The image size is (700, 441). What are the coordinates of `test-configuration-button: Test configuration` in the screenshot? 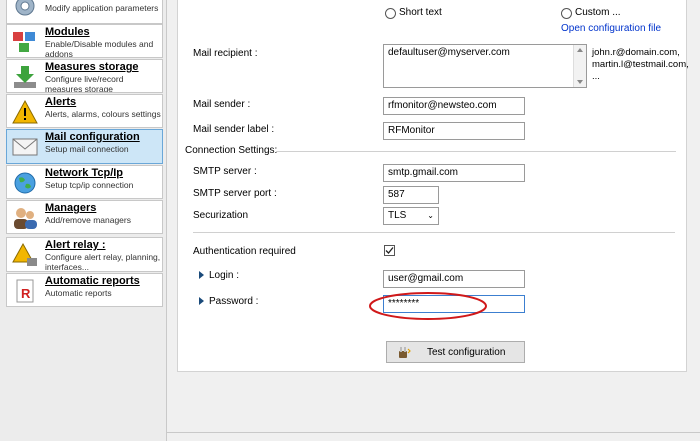 It's located at (455, 352).